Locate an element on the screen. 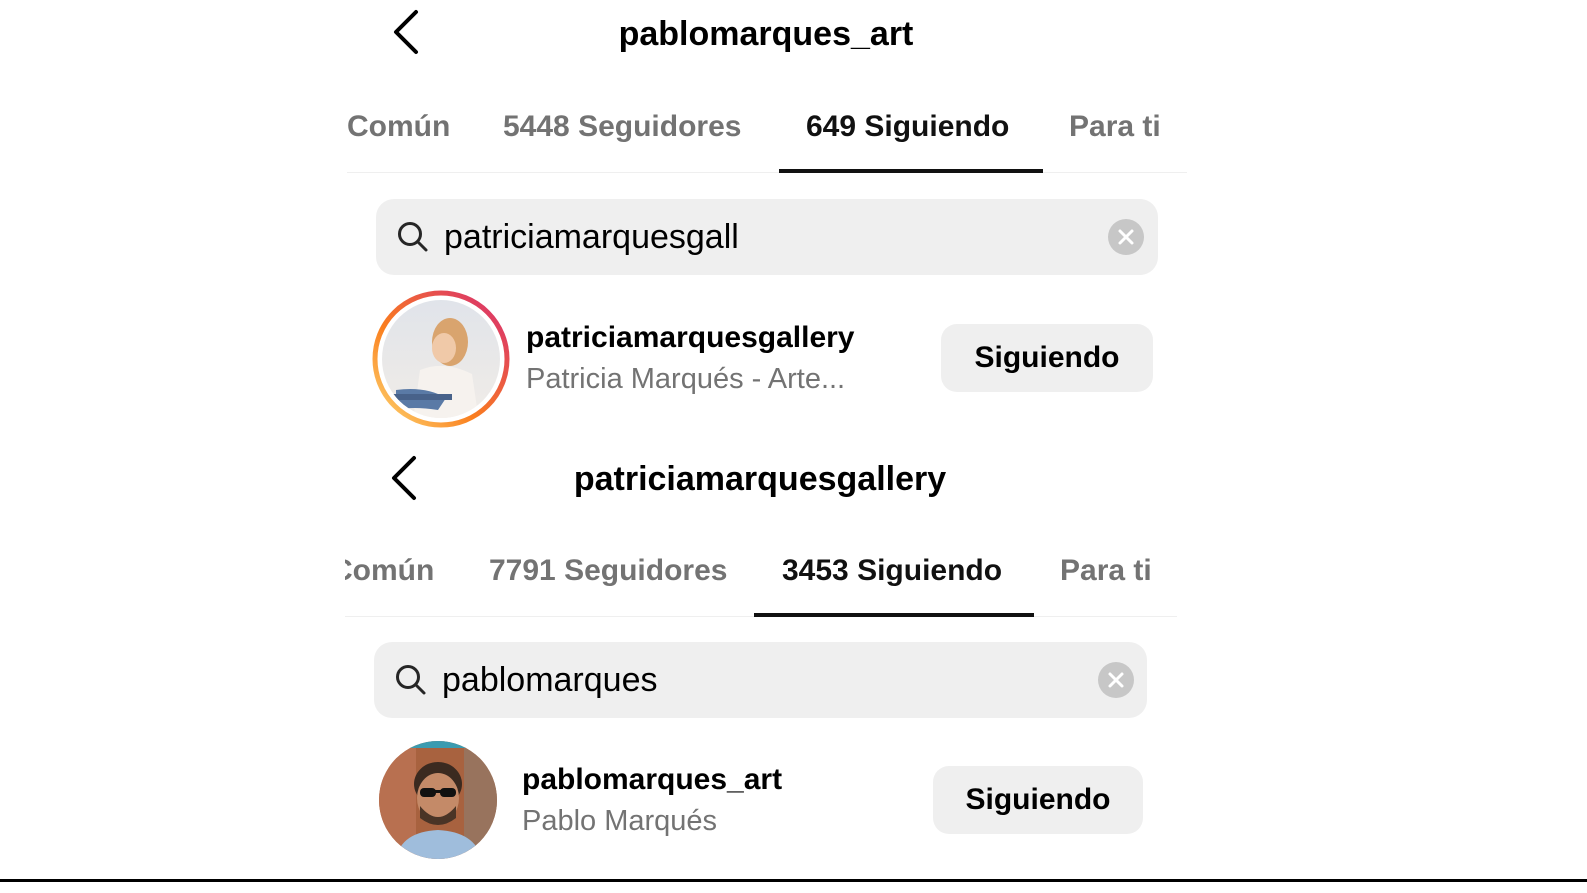 This screenshot has height=893, width=1587. avatar-photo-man is located at coordinates (438, 800).